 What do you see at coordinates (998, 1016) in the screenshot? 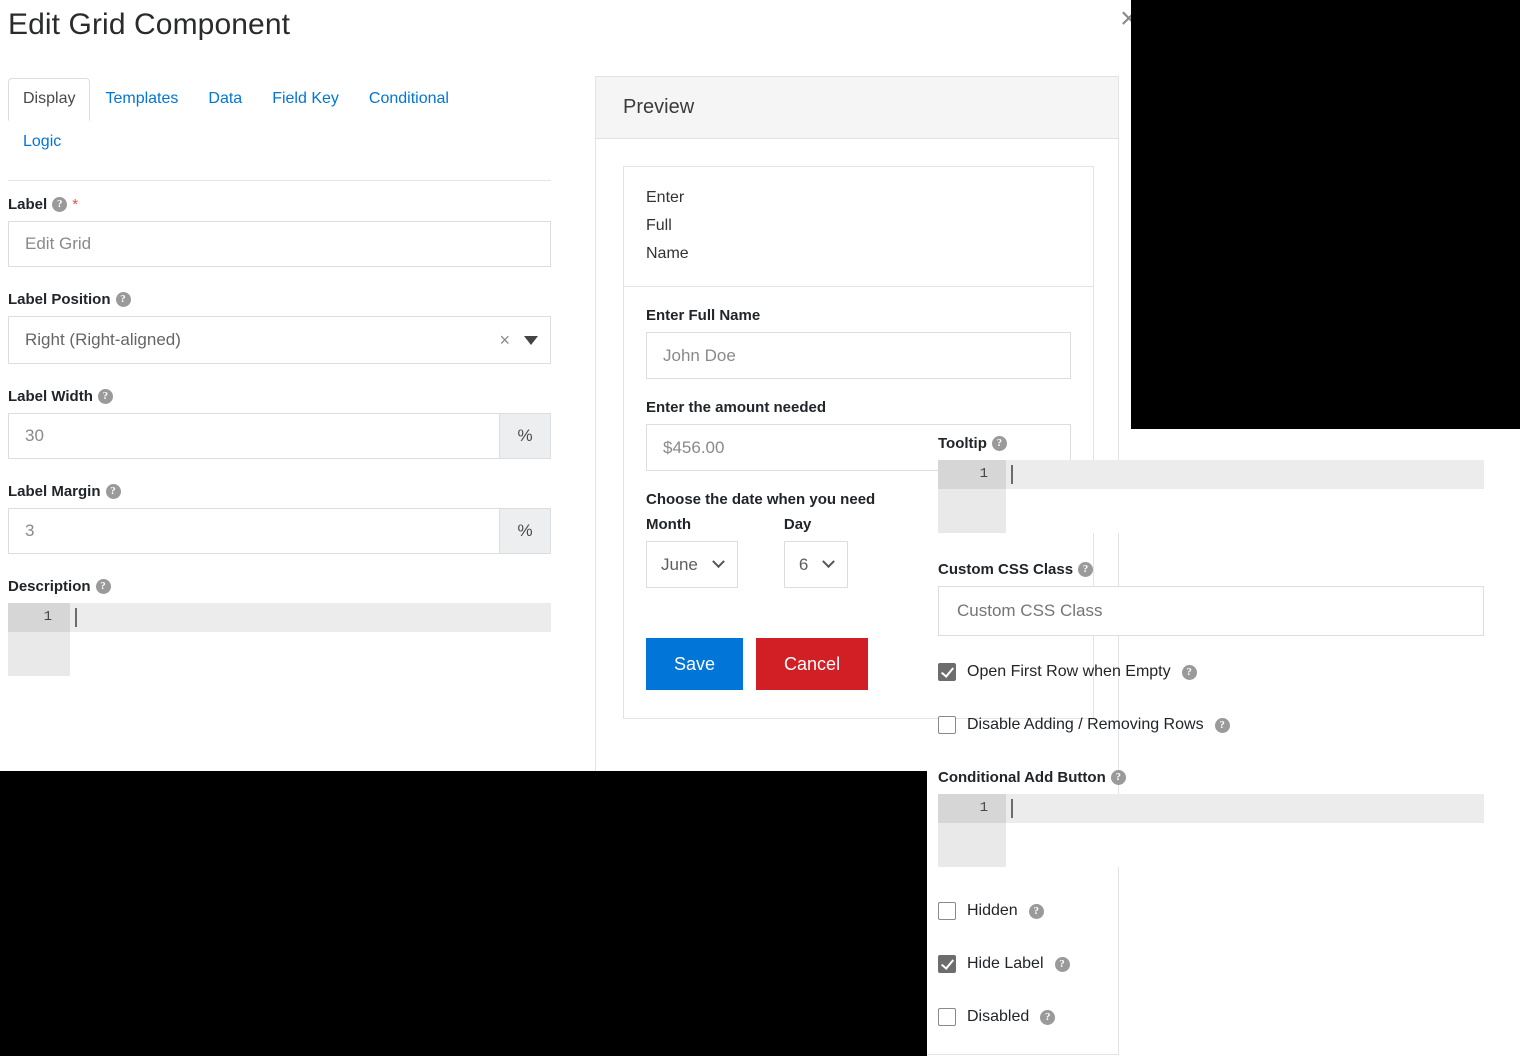
I see `checkbox-label: Disabled` at bounding box center [998, 1016].